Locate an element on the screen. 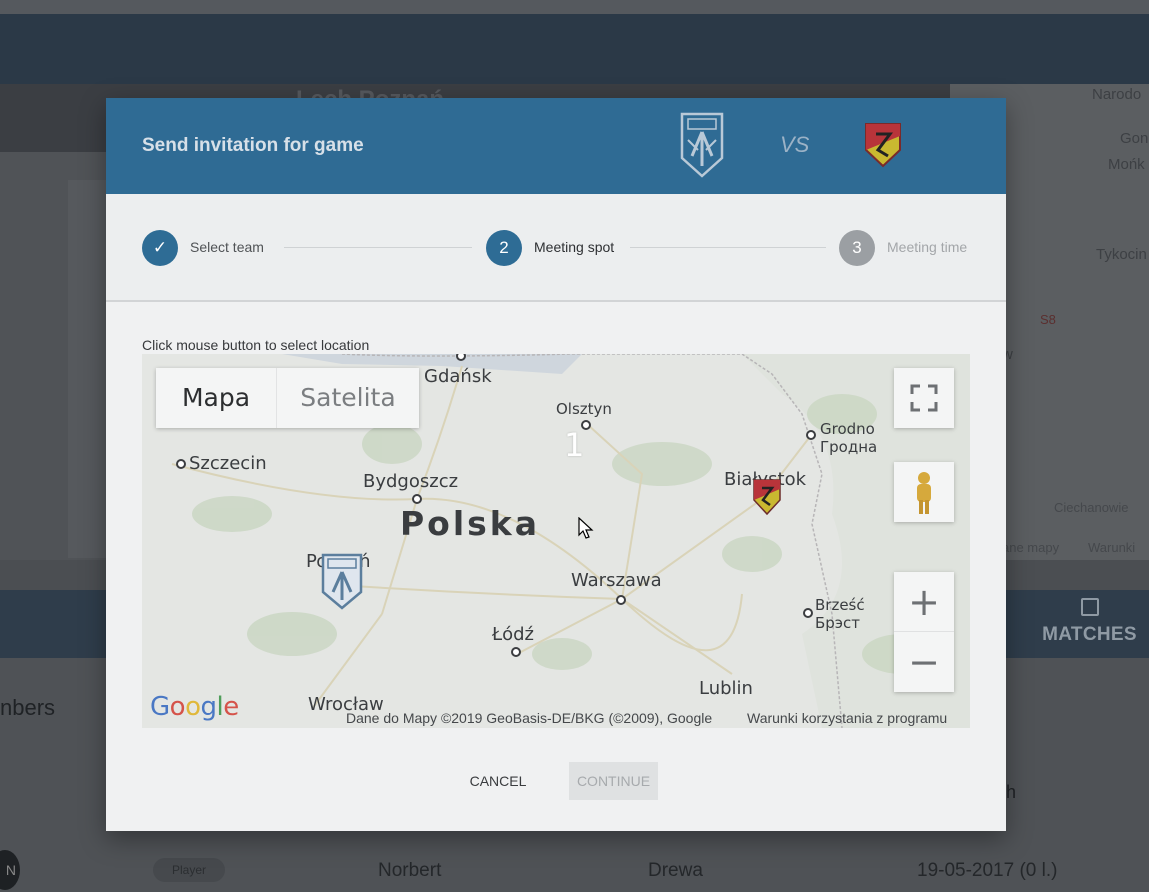 Image resolution: width=1149 pixels, height=892 pixels. bg-map-label: Mońk is located at coordinates (1126, 164).